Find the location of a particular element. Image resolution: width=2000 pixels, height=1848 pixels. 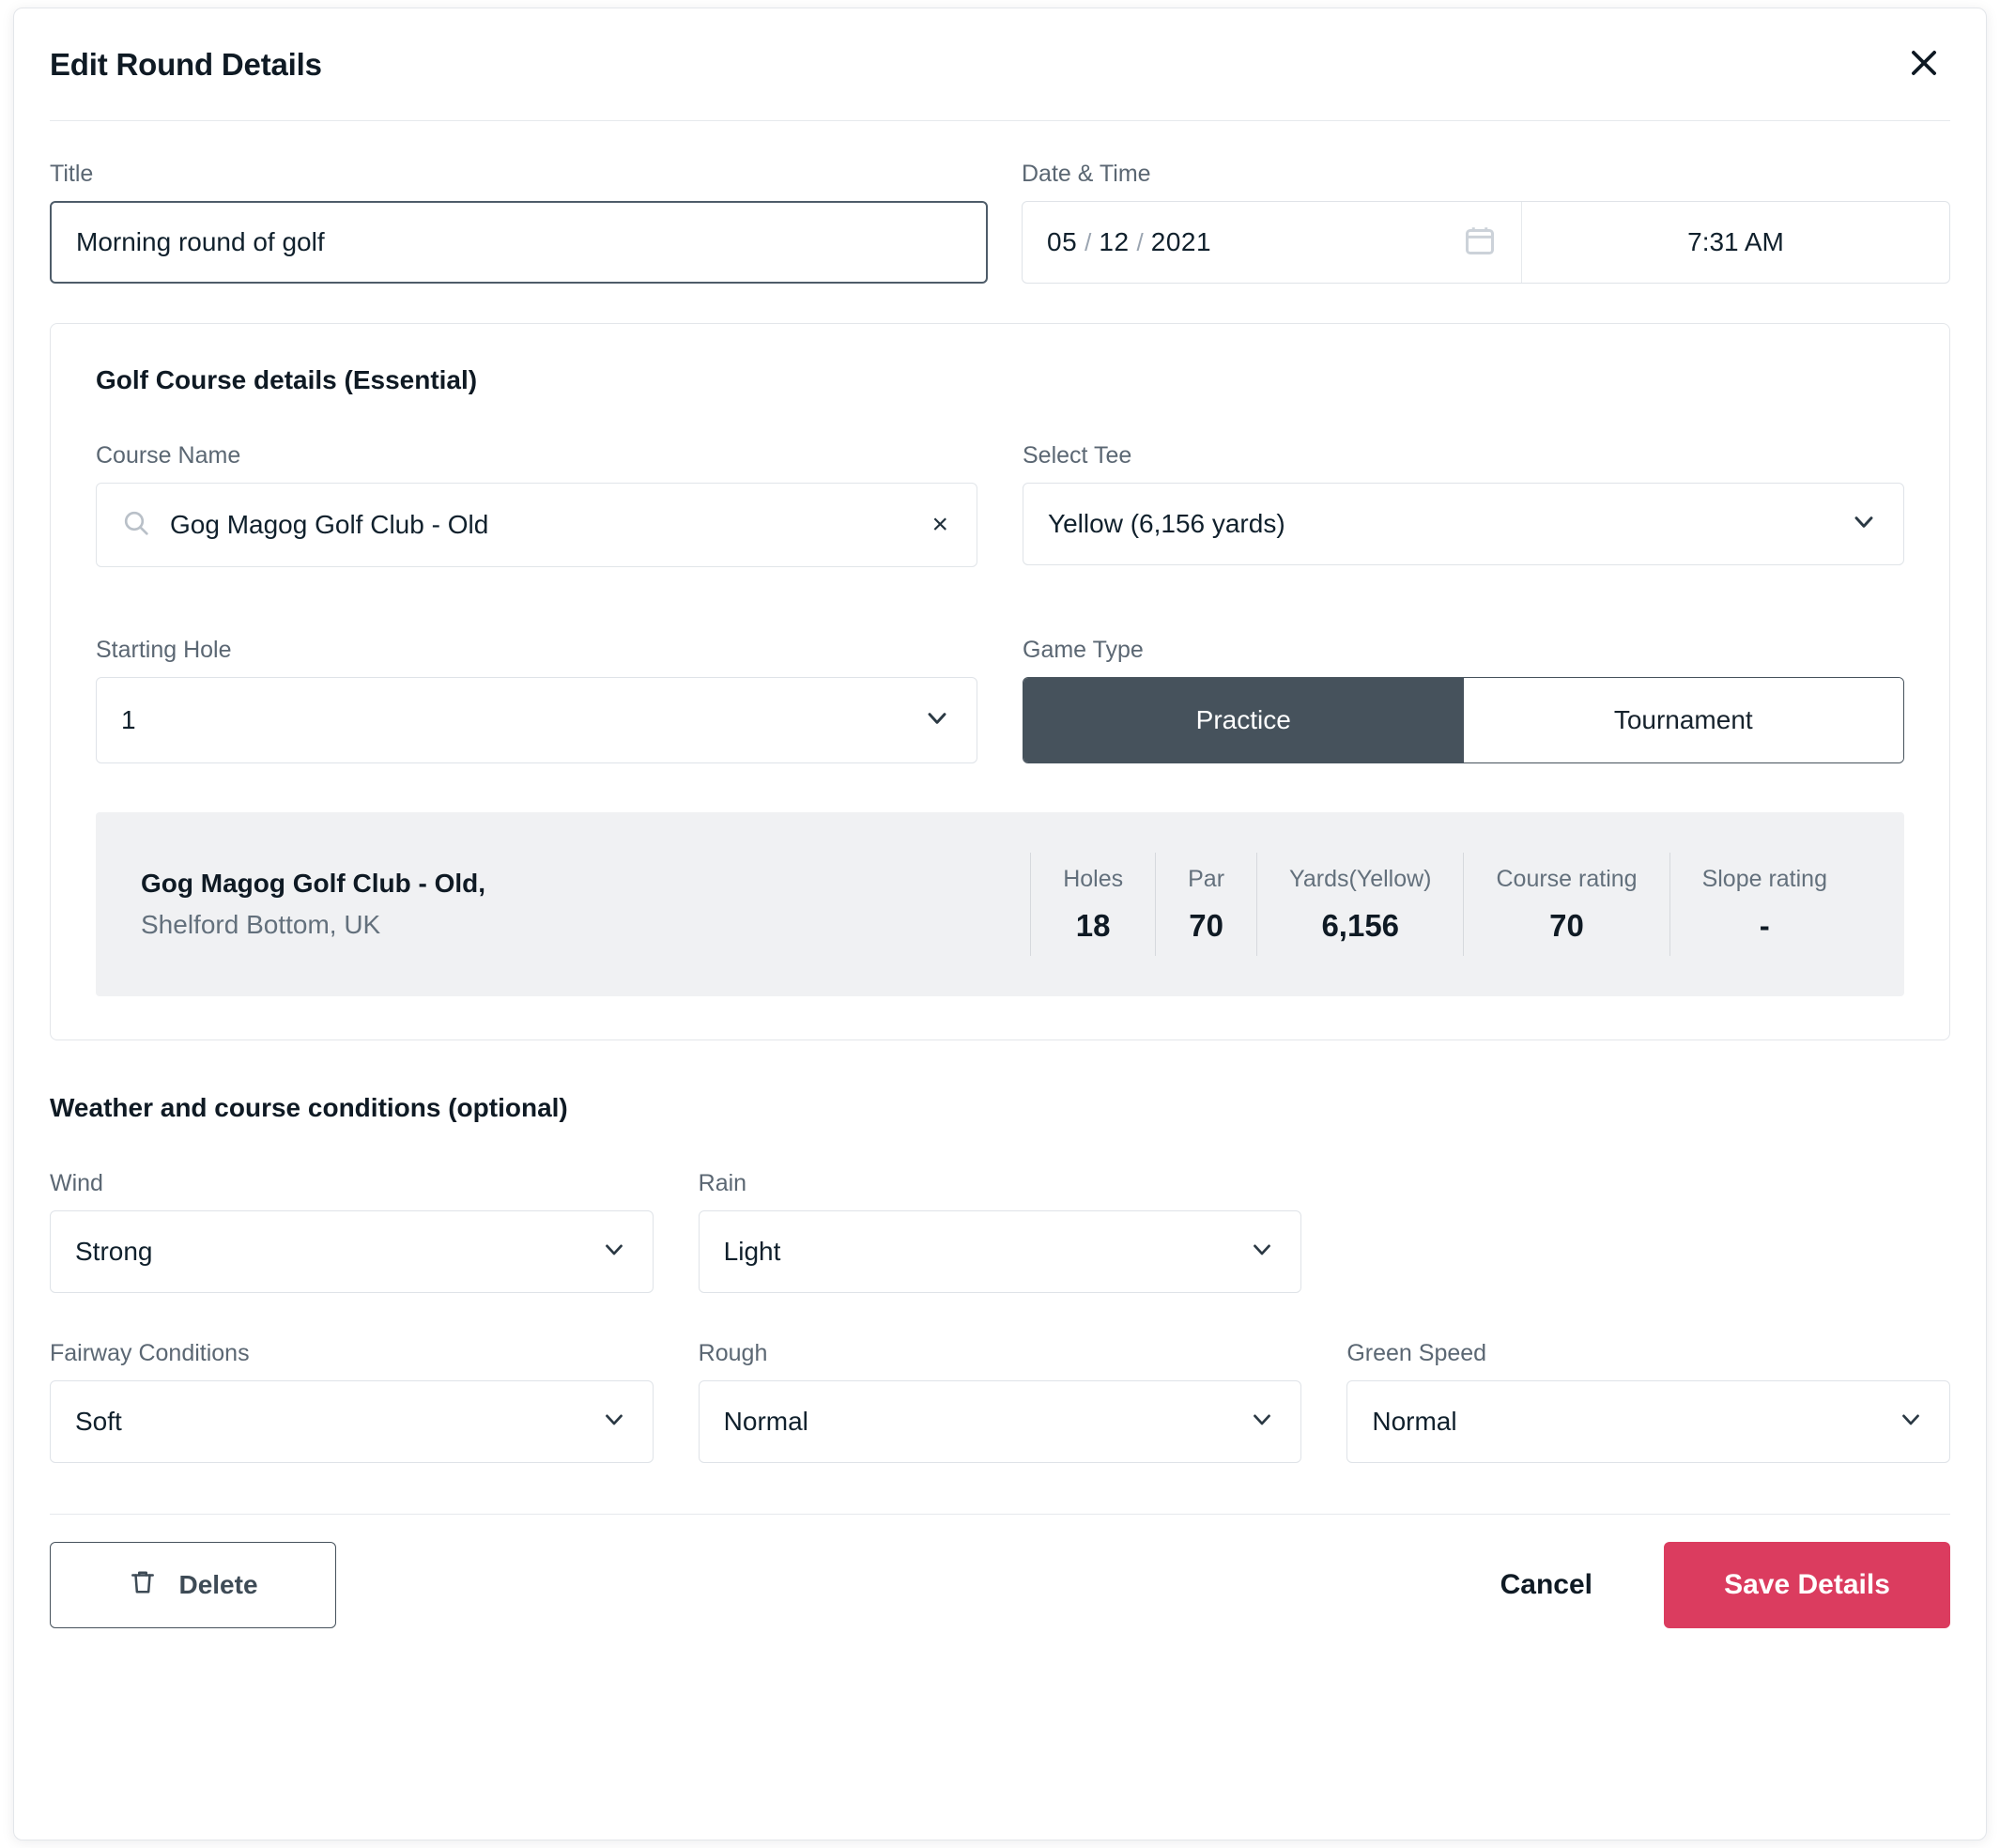

title-input-value: Morning round of golf is located at coordinates (200, 241).